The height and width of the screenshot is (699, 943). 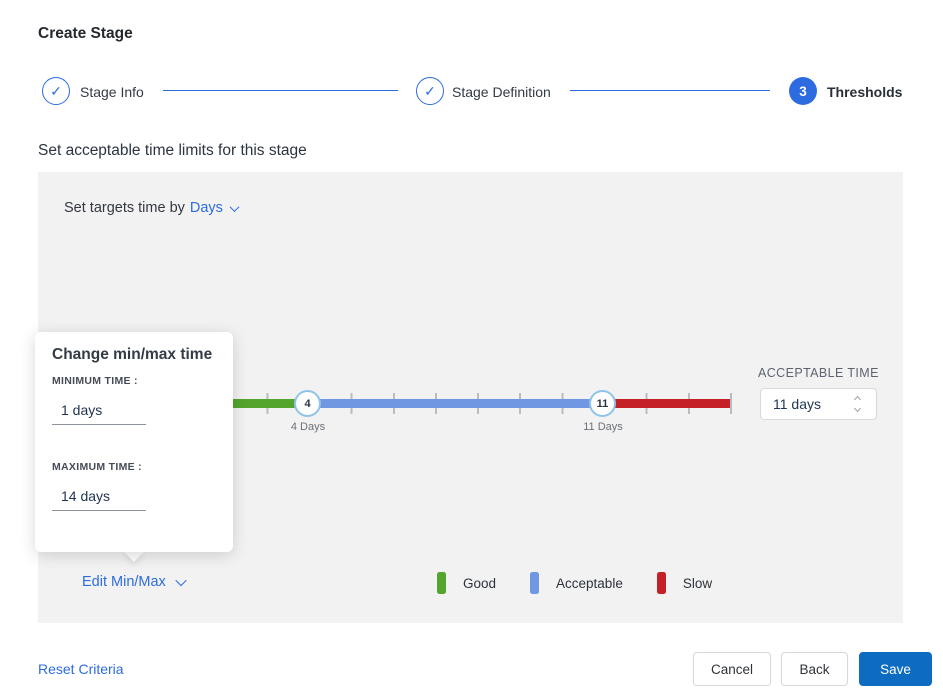 I want to click on maximum-time-input, so click(x=99, y=497).